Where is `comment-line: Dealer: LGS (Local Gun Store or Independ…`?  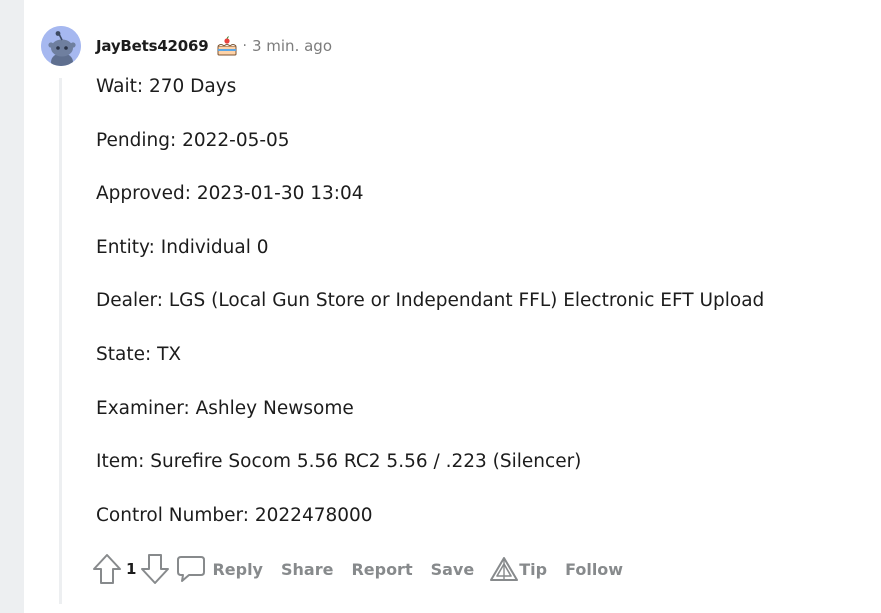
comment-line: Dealer: LGS (Local Gun Store or Independ… is located at coordinates (430, 301).